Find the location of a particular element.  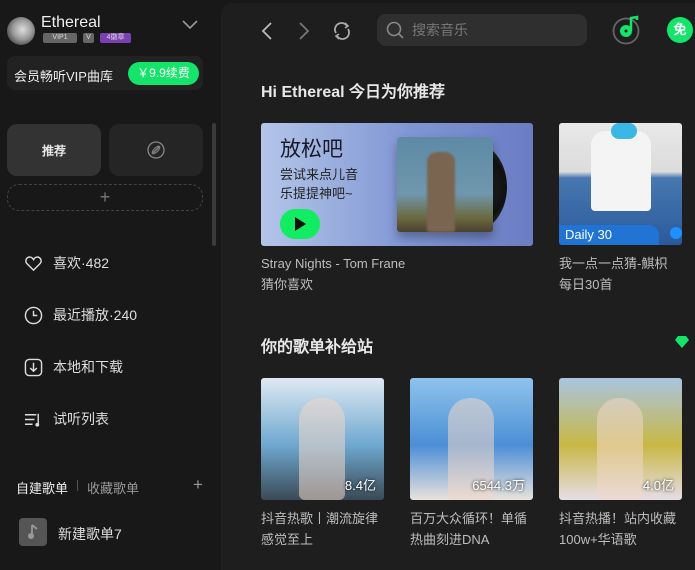

avatar is located at coordinates (21, 31).